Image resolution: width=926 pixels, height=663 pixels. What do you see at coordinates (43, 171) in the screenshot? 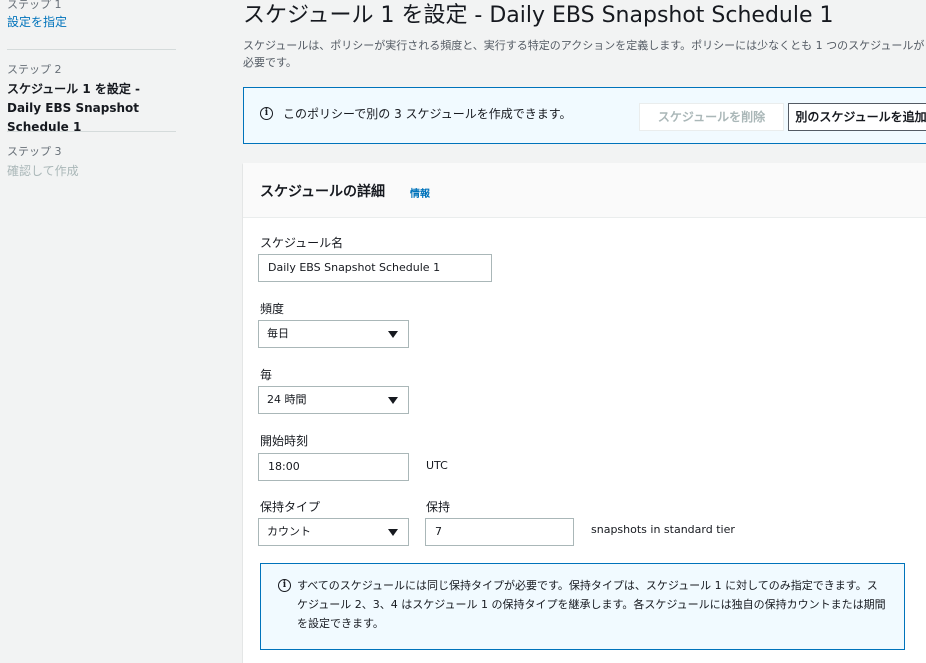
I see `step-3-label: 確認して作成` at bounding box center [43, 171].